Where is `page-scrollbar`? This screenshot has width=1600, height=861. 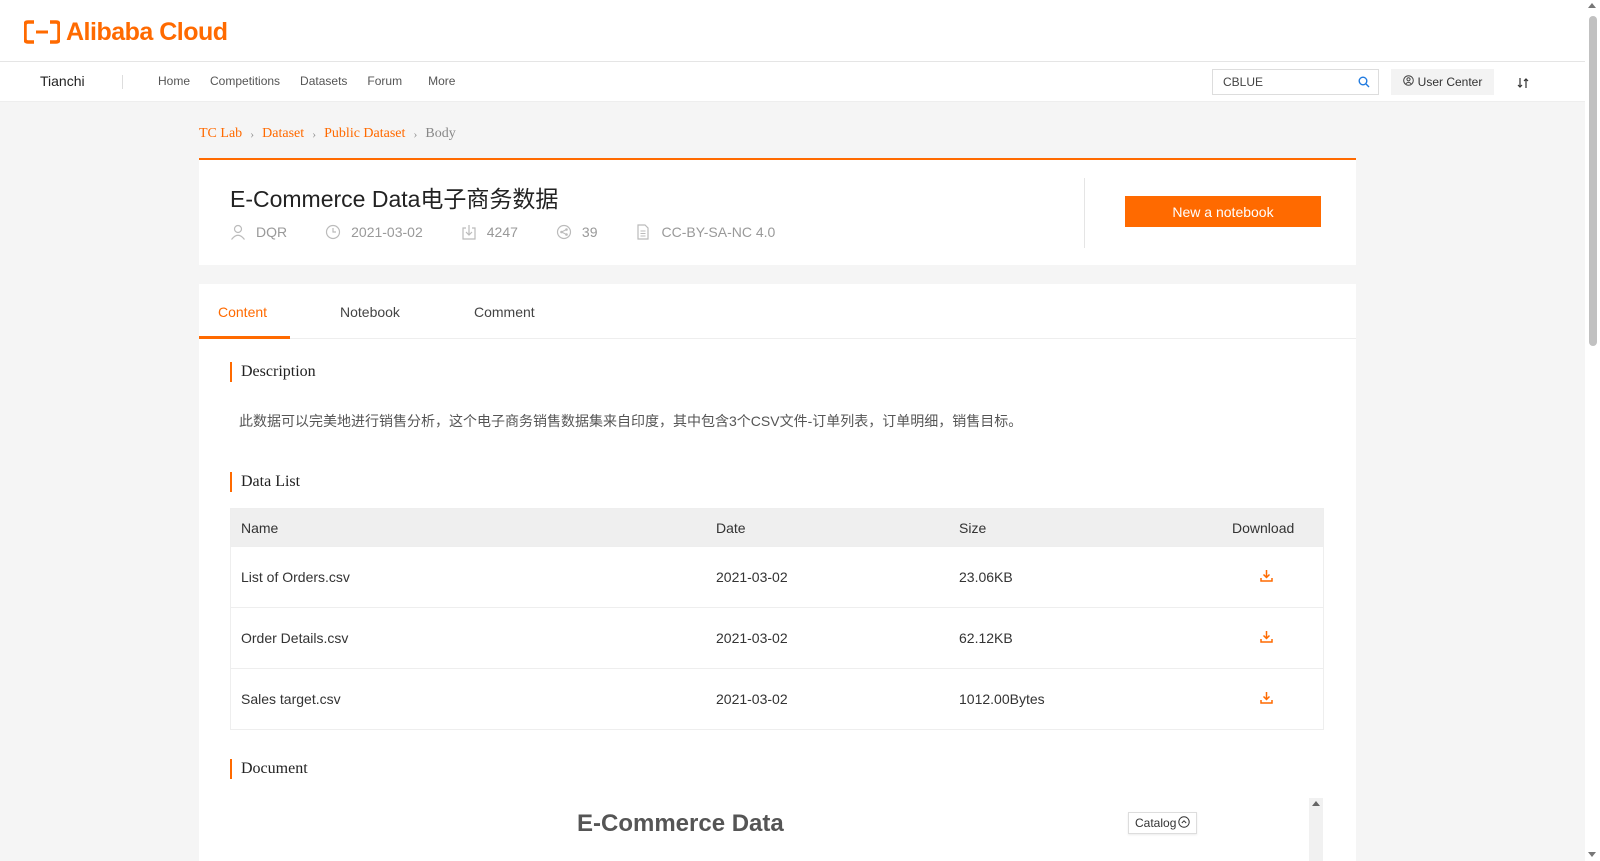
page-scrollbar is located at coordinates (1592, 430).